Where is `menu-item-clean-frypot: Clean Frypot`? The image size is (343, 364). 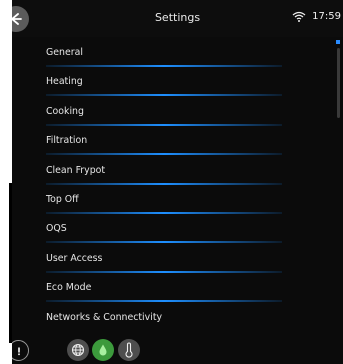 menu-item-clean-frypot: Clean Frypot is located at coordinates (162, 171).